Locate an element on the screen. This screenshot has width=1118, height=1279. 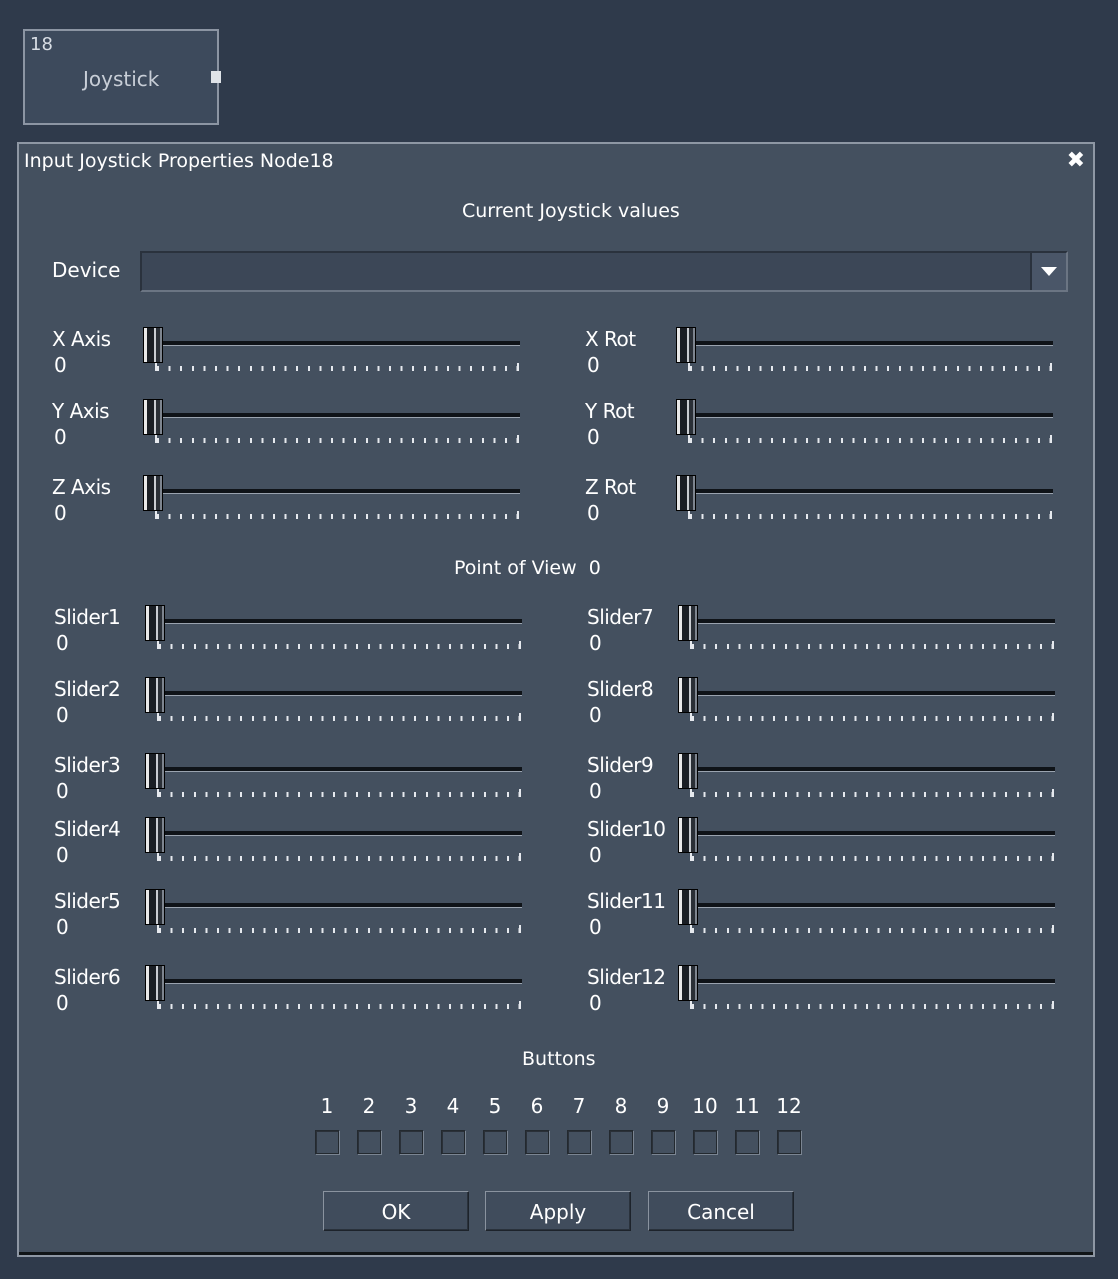
pov-value: 0 is located at coordinates (594, 568).